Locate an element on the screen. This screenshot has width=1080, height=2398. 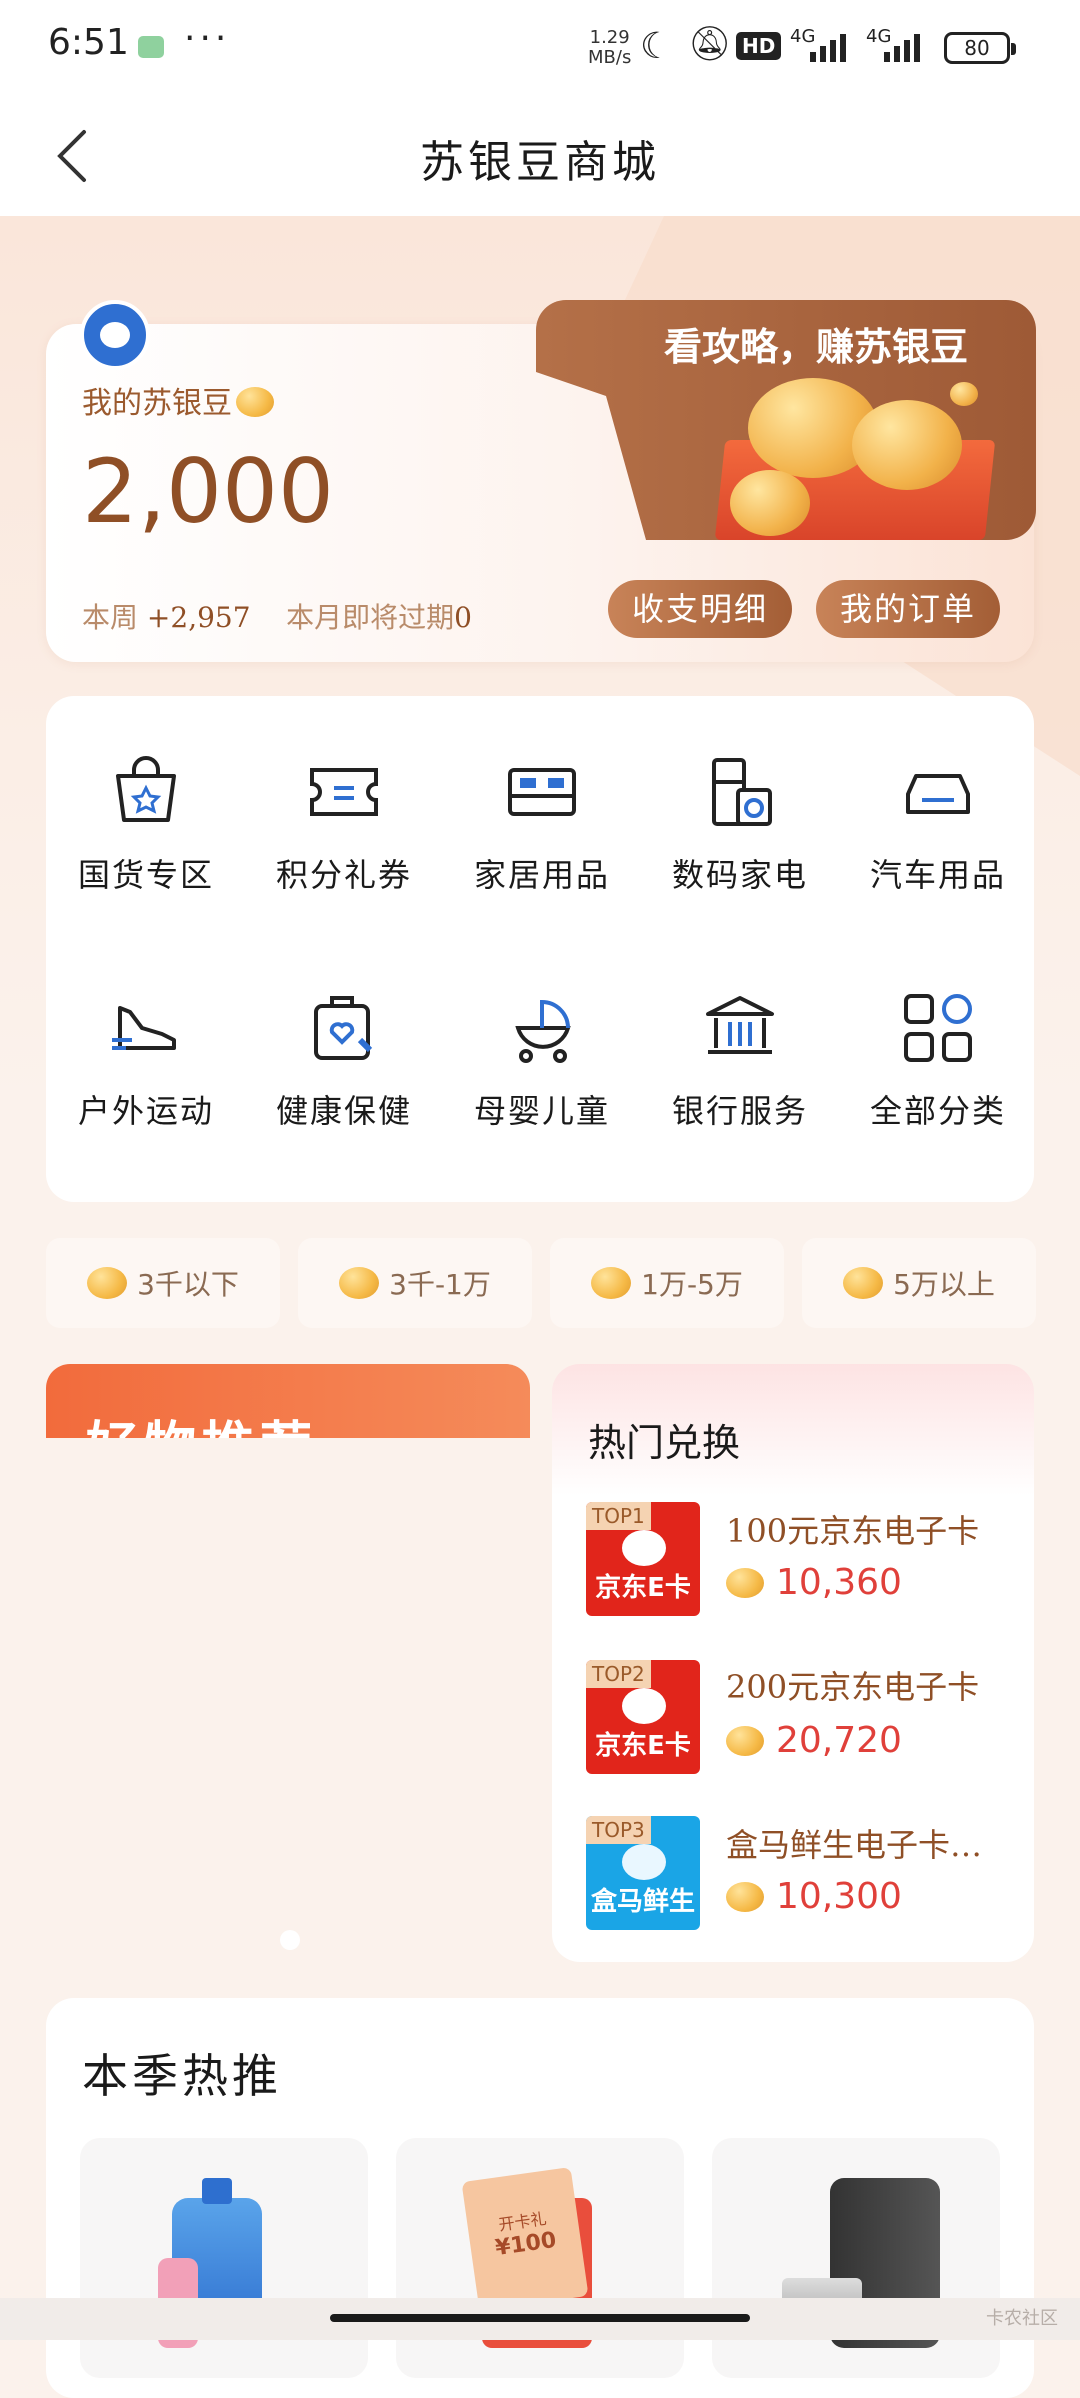
recommended-title: 好物推荐 is located at coordinates (202, 1421).